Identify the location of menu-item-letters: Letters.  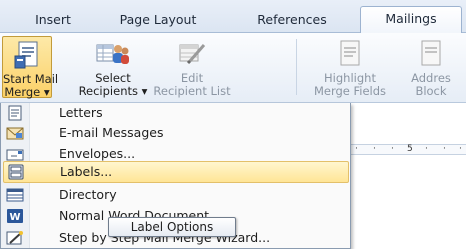
(176, 113).